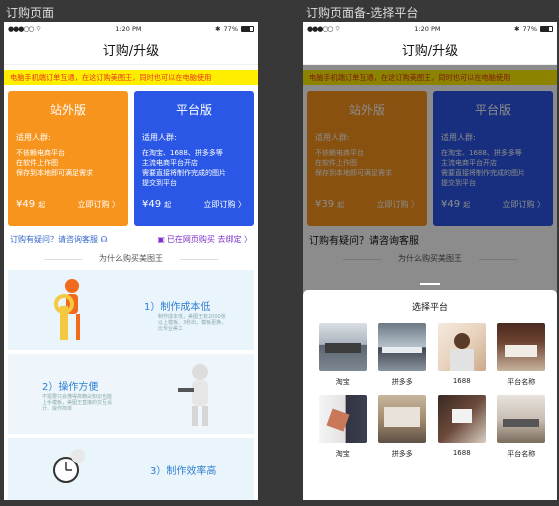 This screenshot has width=559, height=506. Describe the element at coordinates (131, 469) in the screenshot. I see `feature-efficient: 3）制作效率高` at that location.